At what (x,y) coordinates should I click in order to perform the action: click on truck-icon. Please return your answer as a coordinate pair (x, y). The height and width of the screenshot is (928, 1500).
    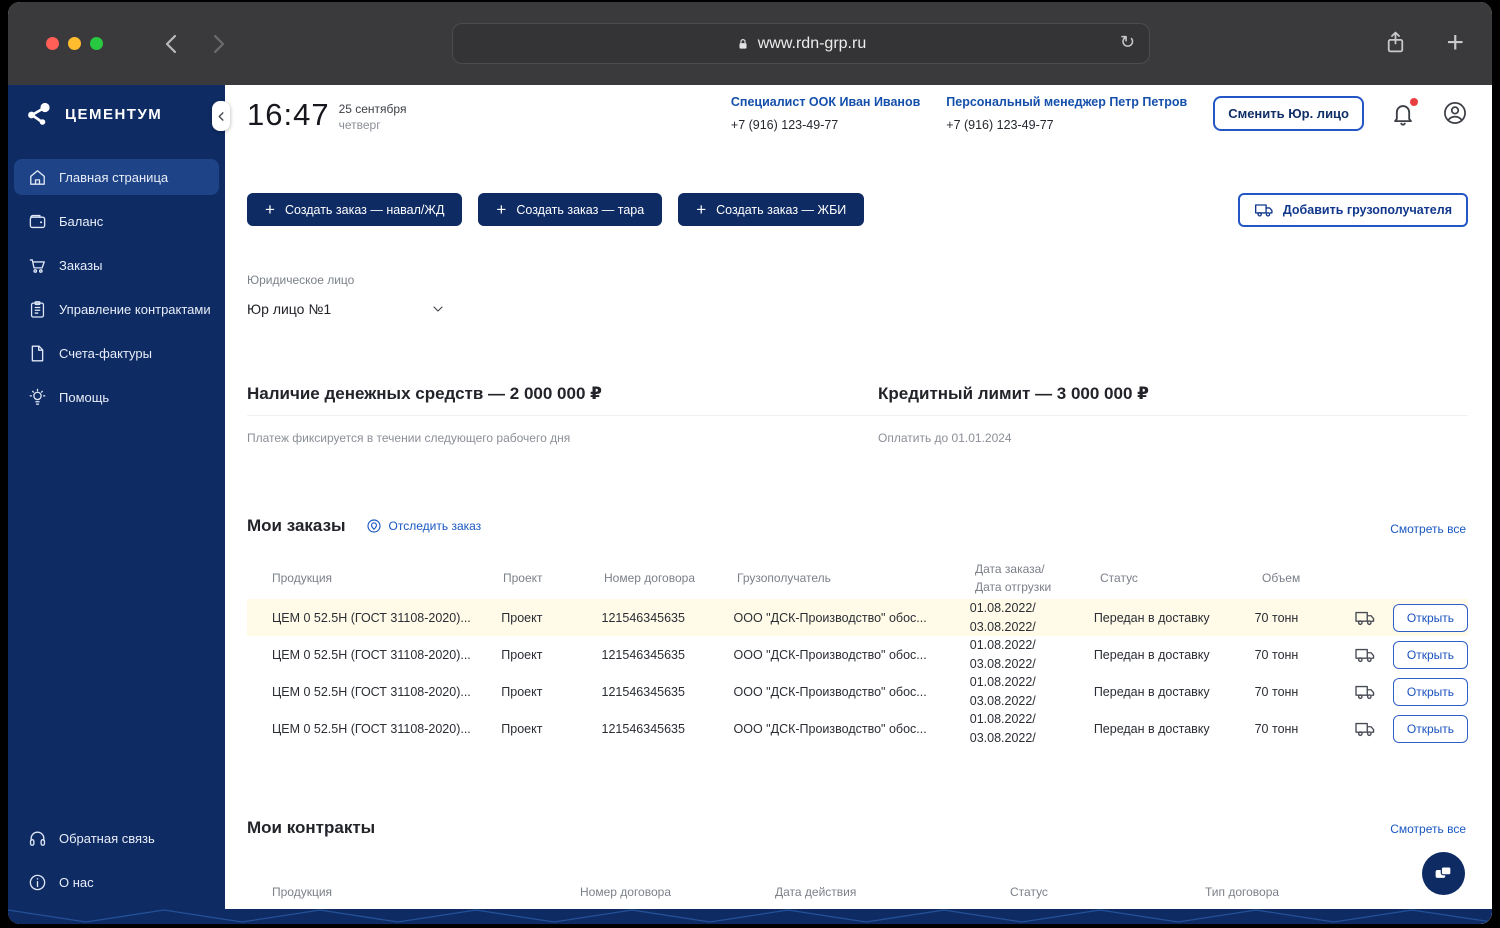
    Looking at the image, I should click on (1264, 210).